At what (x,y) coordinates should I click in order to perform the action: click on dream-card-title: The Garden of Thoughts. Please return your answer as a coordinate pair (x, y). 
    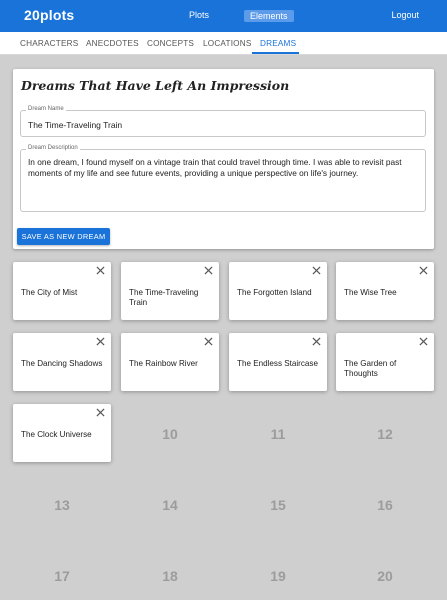
    Looking at the image, I should click on (370, 368).